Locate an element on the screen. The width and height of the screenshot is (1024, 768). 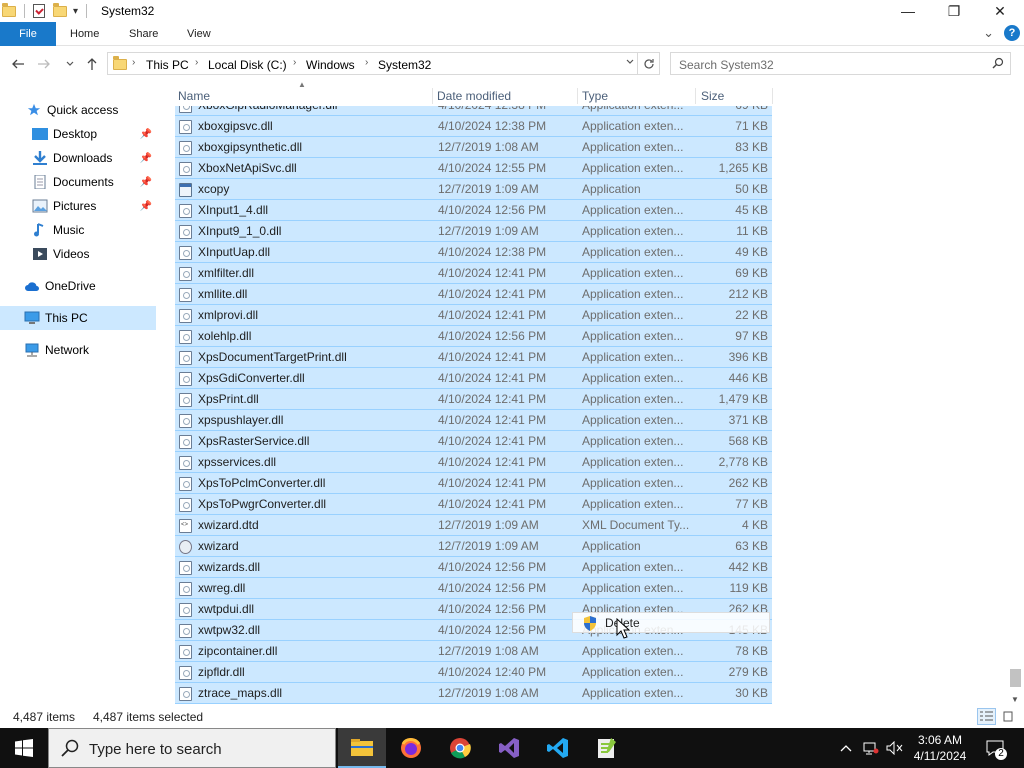
taskbar-app-vscode is located at coordinates (558, 748).